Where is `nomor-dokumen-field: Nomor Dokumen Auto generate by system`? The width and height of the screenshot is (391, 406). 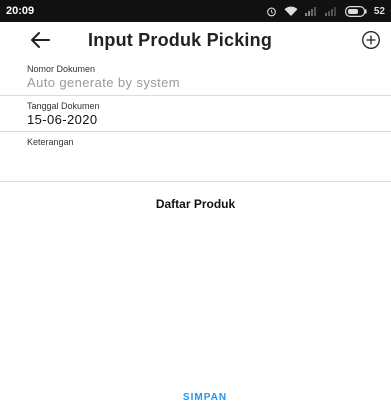
nomor-dokumen-field: Nomor Dokumen Auto generate by system is located at coordinates (195, 77).